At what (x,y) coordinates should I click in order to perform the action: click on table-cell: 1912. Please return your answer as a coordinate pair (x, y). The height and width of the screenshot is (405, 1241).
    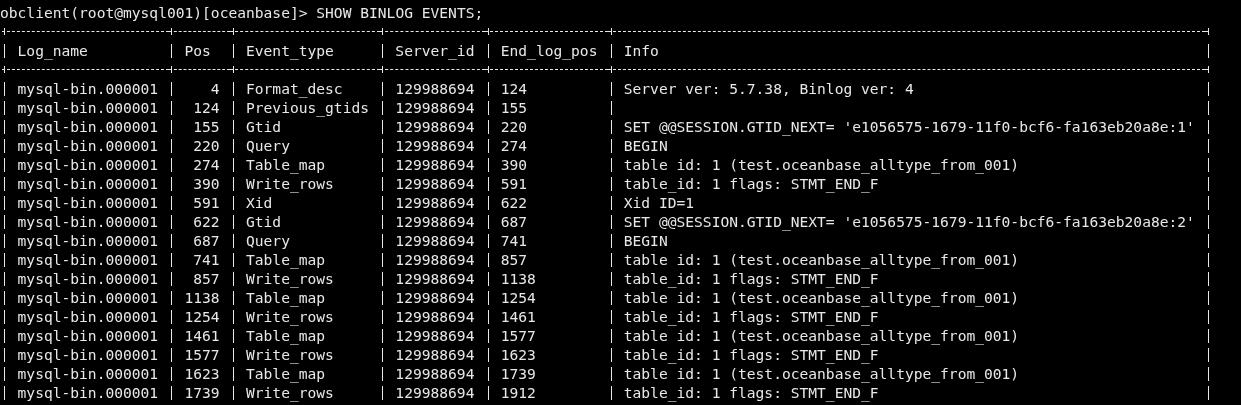
    Looking at the image, I should click on (518, 392).